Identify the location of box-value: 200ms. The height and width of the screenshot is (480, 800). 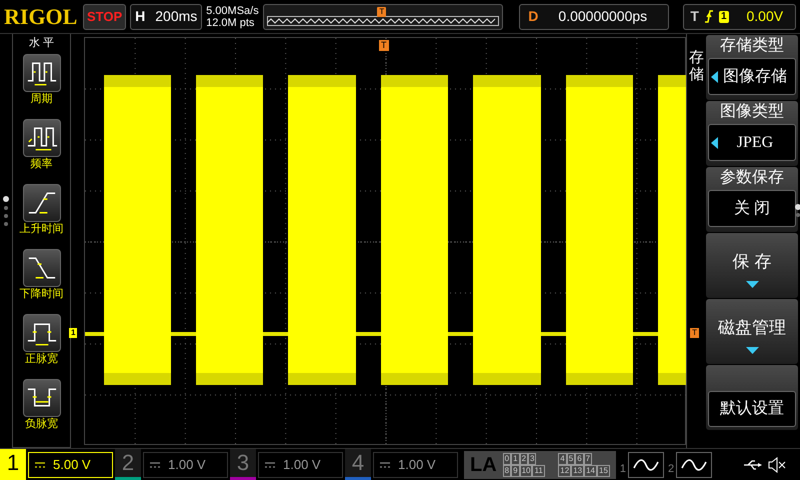
(176, 16).